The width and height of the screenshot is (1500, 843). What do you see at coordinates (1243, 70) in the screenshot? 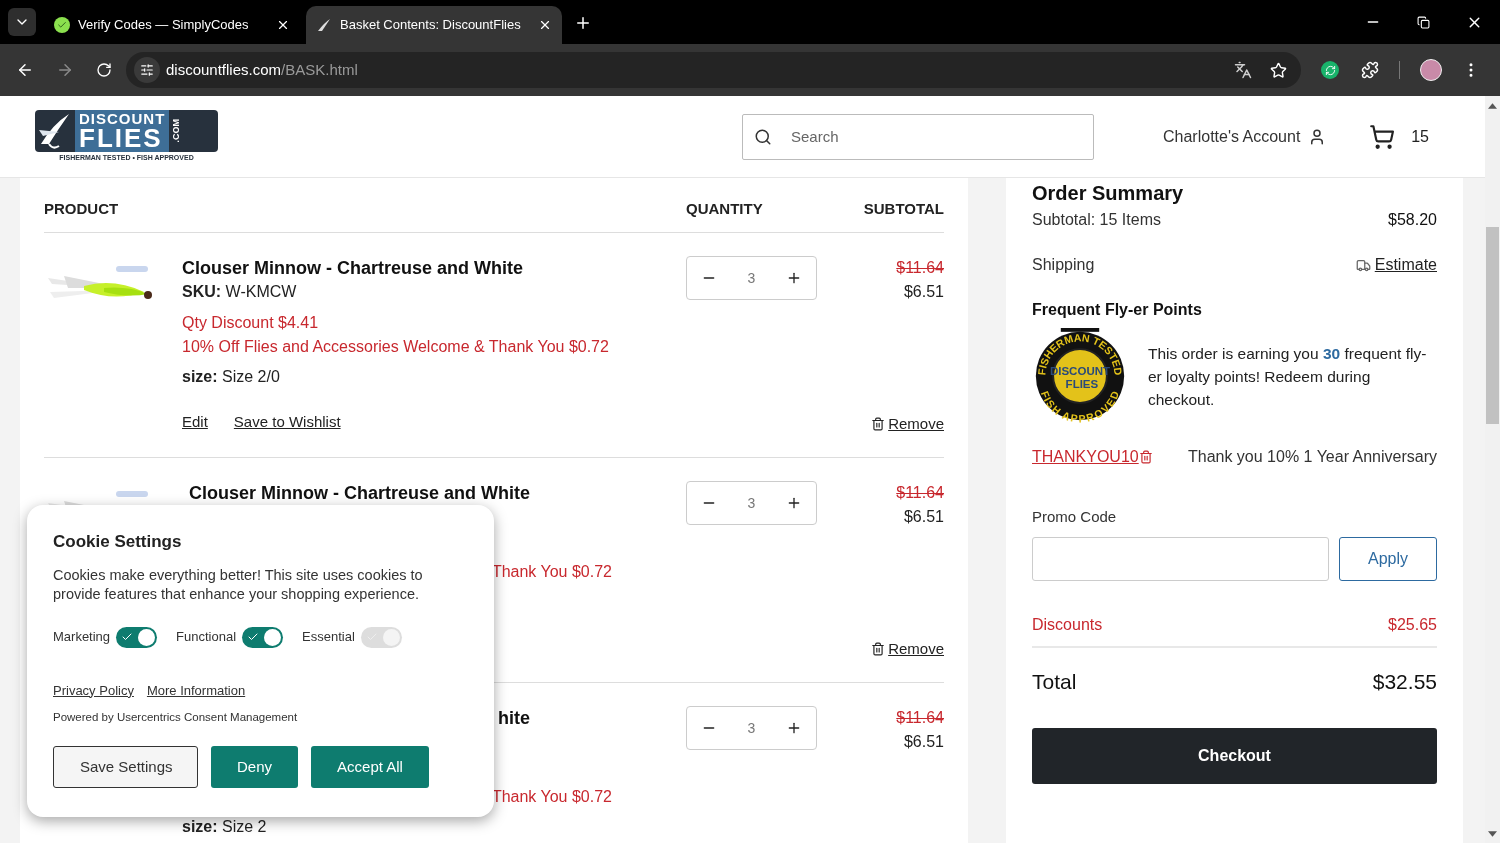
I see `translate-icon` at bounding box center [1243, 70].